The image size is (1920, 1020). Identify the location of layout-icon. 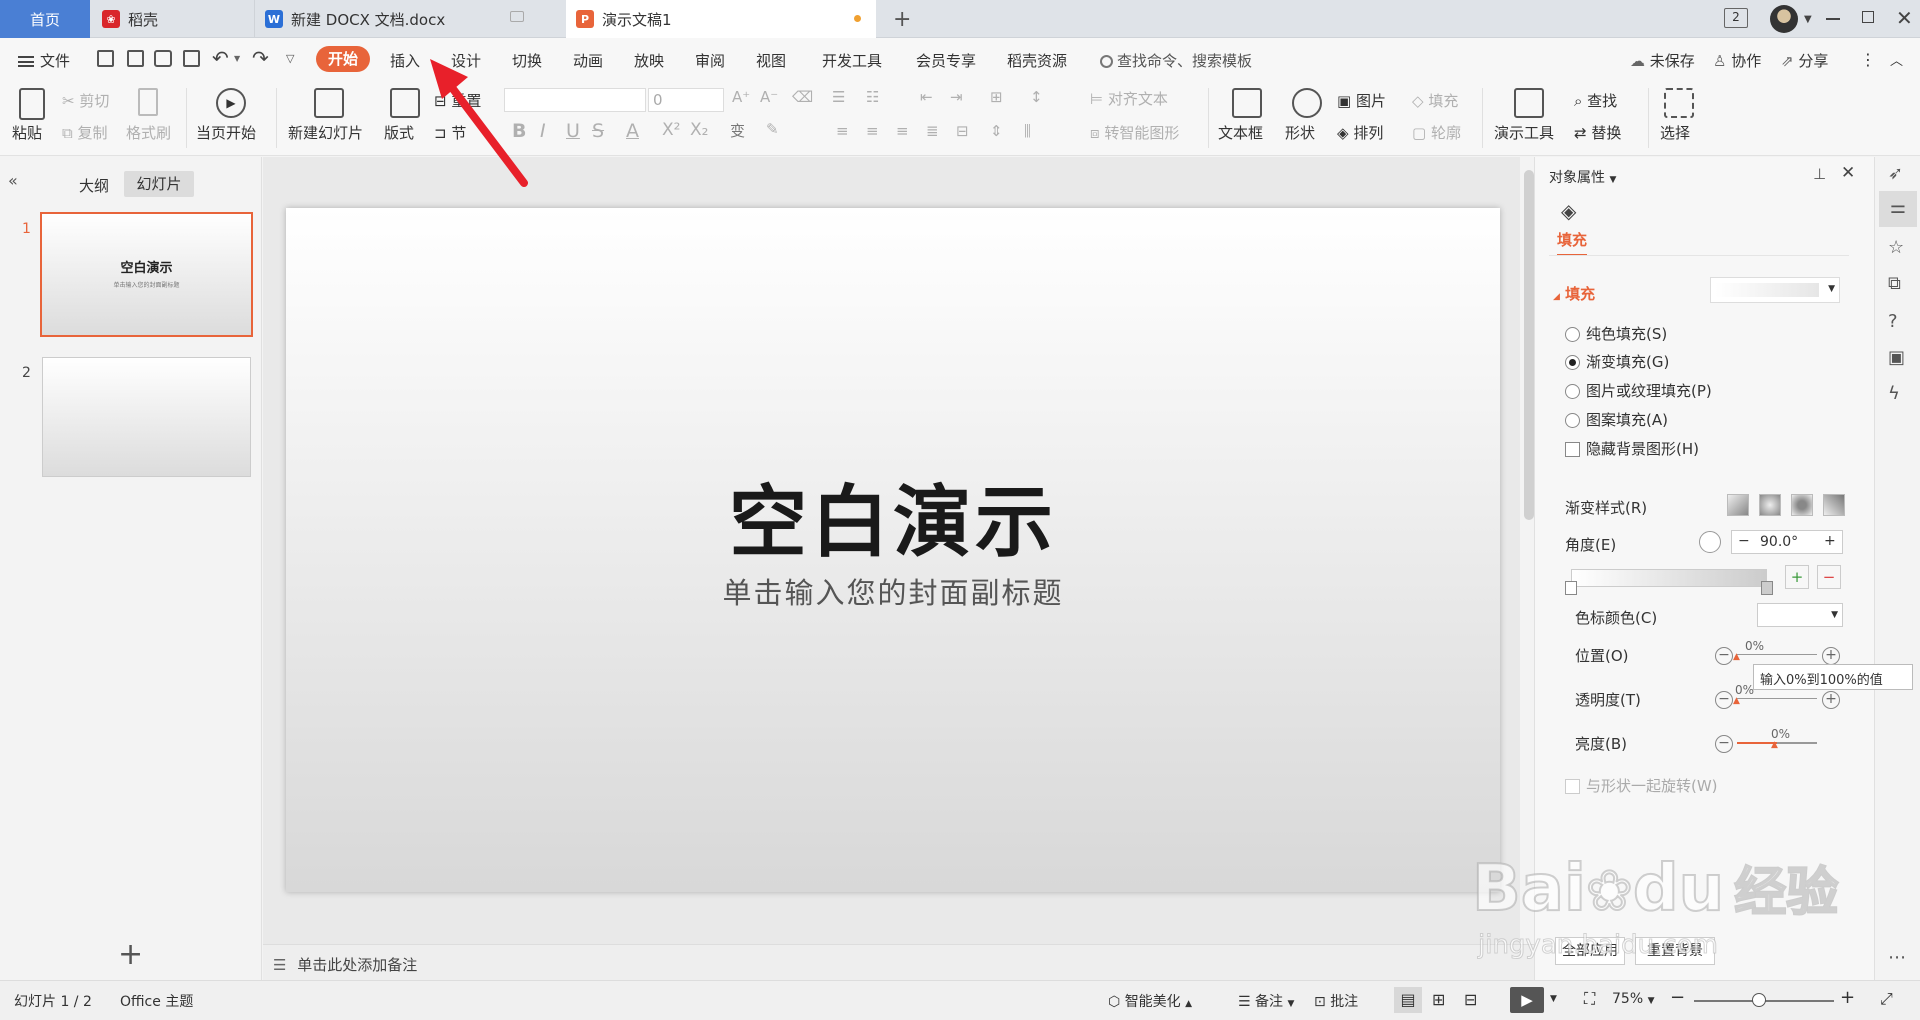
(405, 103).